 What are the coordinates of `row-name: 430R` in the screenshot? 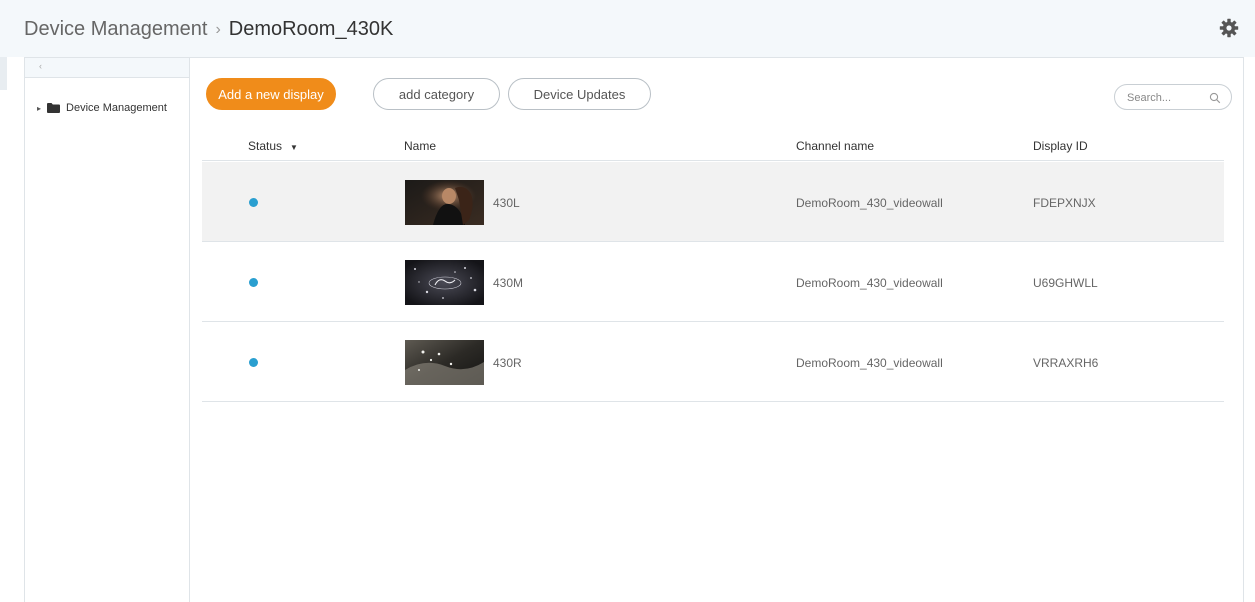 It's located at (507, 363).